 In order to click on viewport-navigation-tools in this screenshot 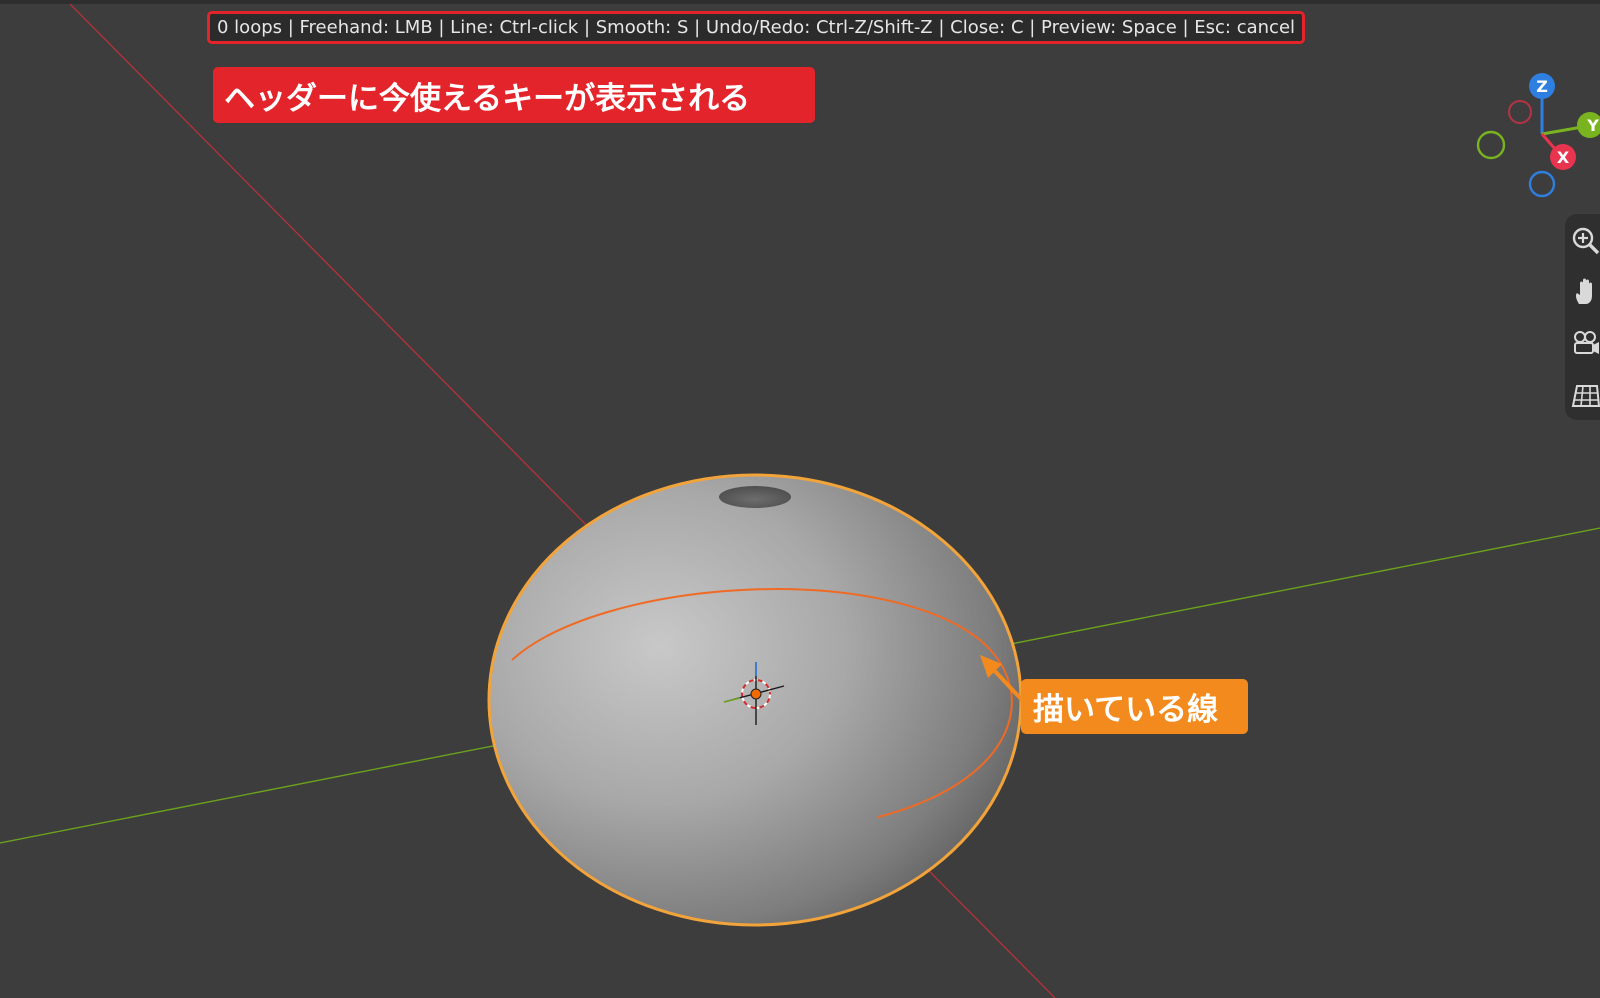, I will do `click(1582, 317)`.